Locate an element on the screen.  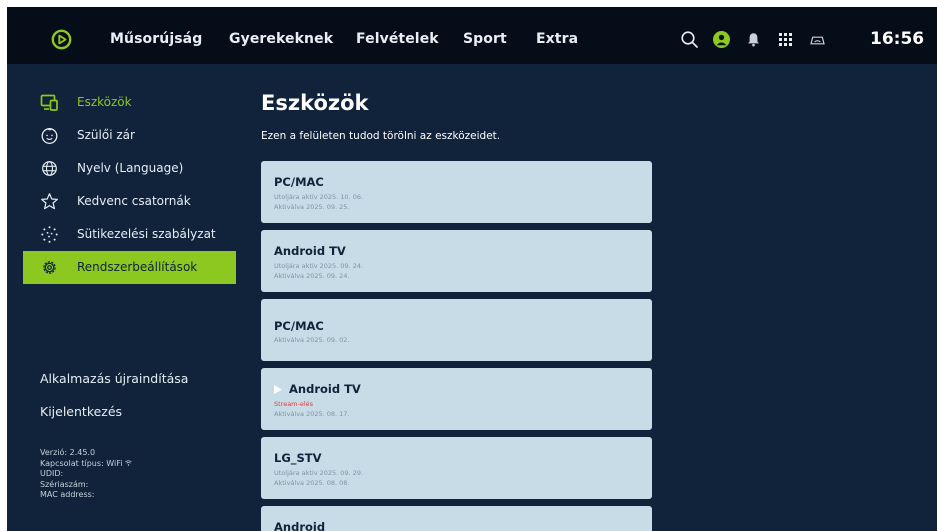
version-text: Verzió: 2.45.0 is located at coordinates (68, 452).